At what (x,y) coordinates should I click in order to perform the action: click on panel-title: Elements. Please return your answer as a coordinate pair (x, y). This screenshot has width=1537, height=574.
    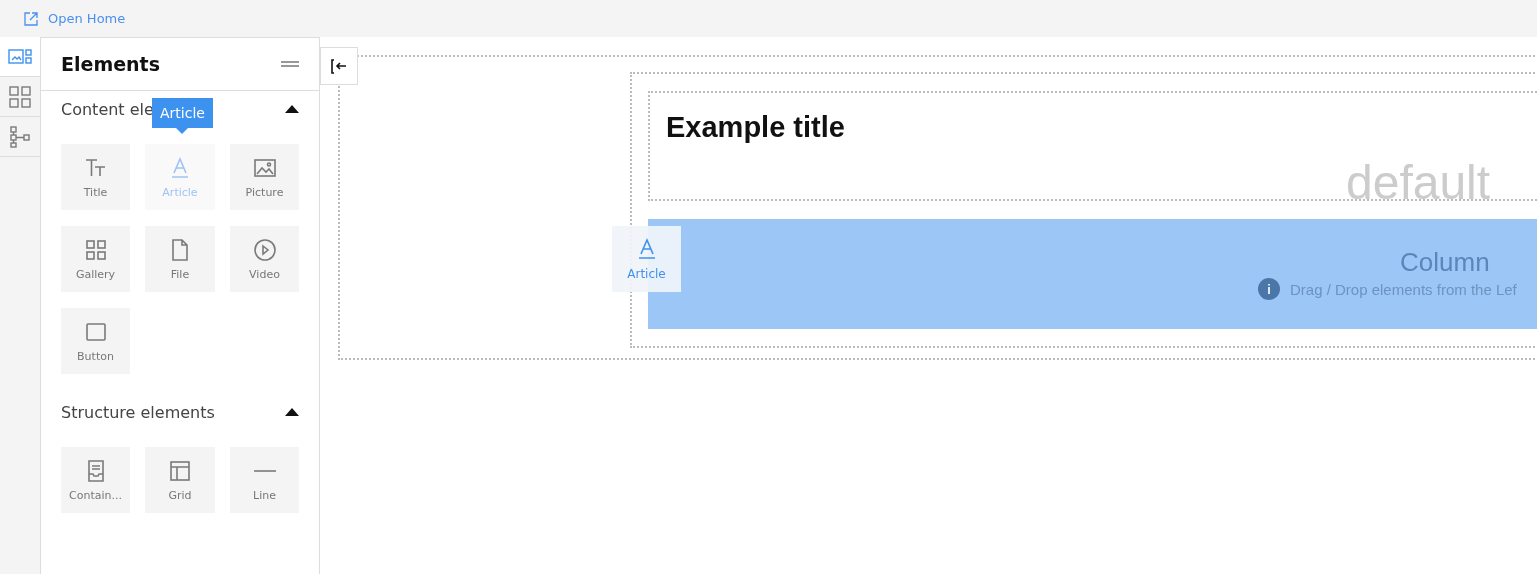
    Looking at the image, I should click on (110, 64).